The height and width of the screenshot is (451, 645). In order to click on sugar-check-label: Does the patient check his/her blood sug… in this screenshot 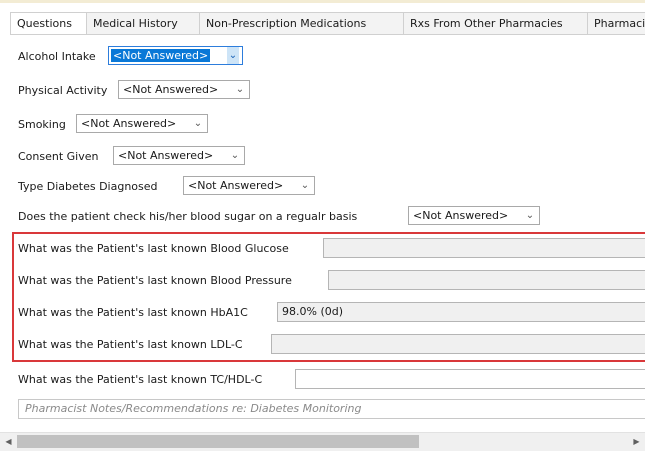, I will do `click(188, 216)`.